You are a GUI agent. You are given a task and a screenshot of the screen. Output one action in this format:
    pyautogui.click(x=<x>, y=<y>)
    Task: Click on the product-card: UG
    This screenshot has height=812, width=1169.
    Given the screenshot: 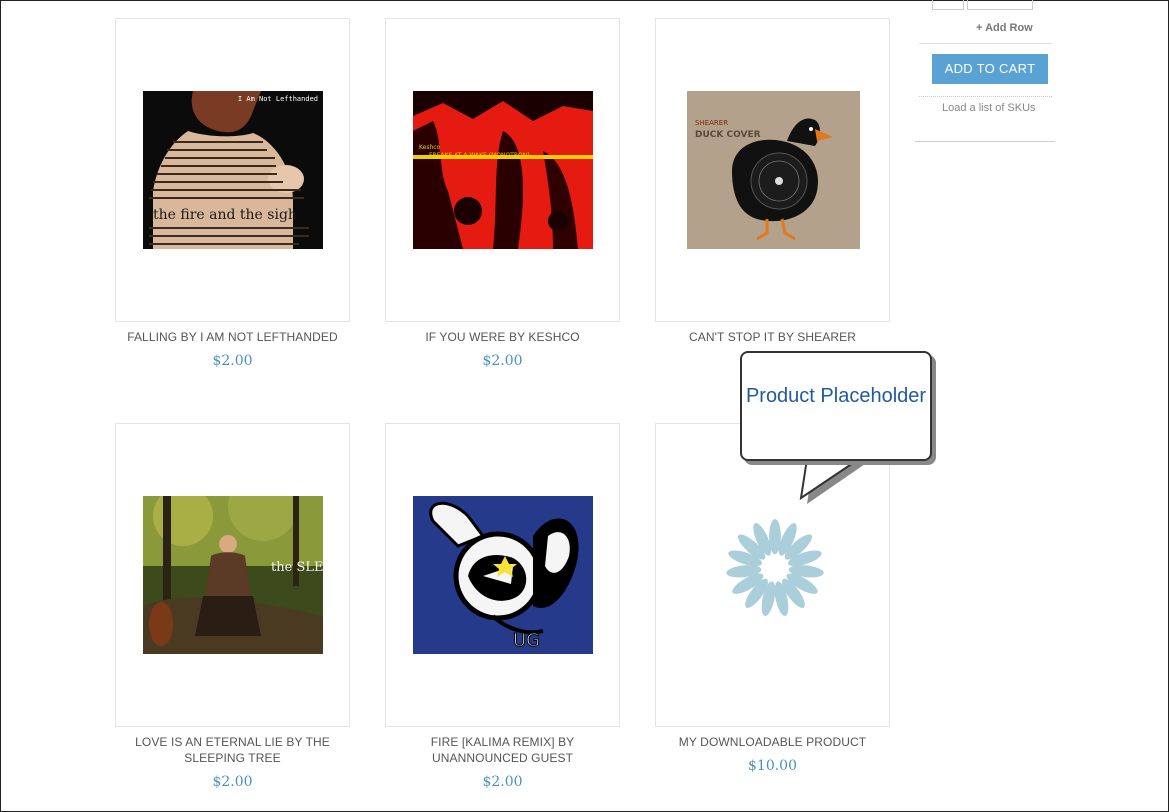 What is the action you would take?
    pyautogui.click(x=502, y=575)
    